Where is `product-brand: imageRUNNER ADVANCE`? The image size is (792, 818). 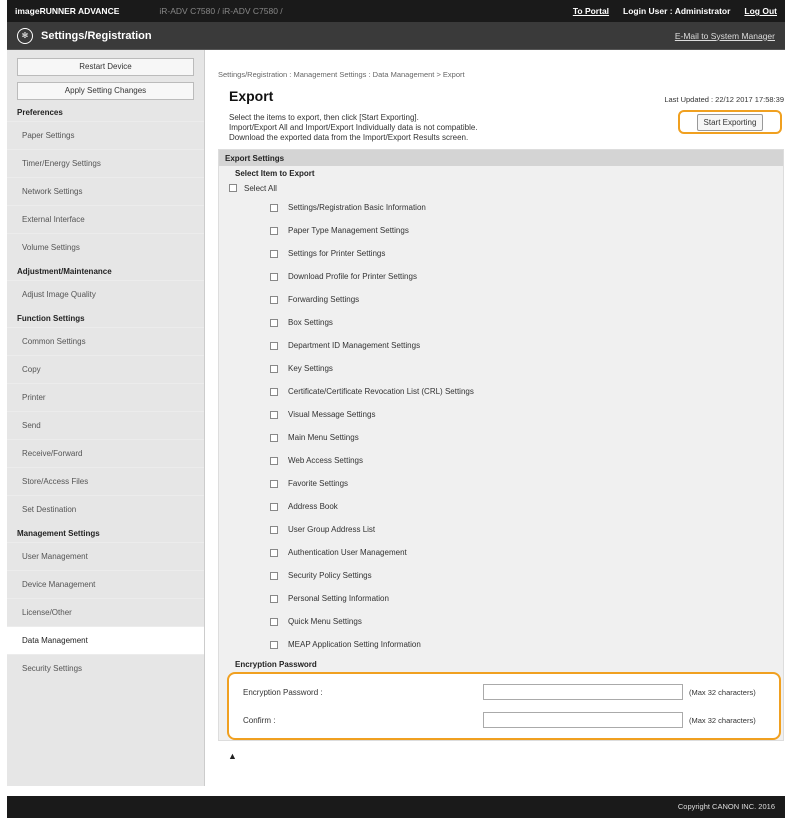
product-brand: imageRUNNER ADVANCE is located at coordinates (67, 11).